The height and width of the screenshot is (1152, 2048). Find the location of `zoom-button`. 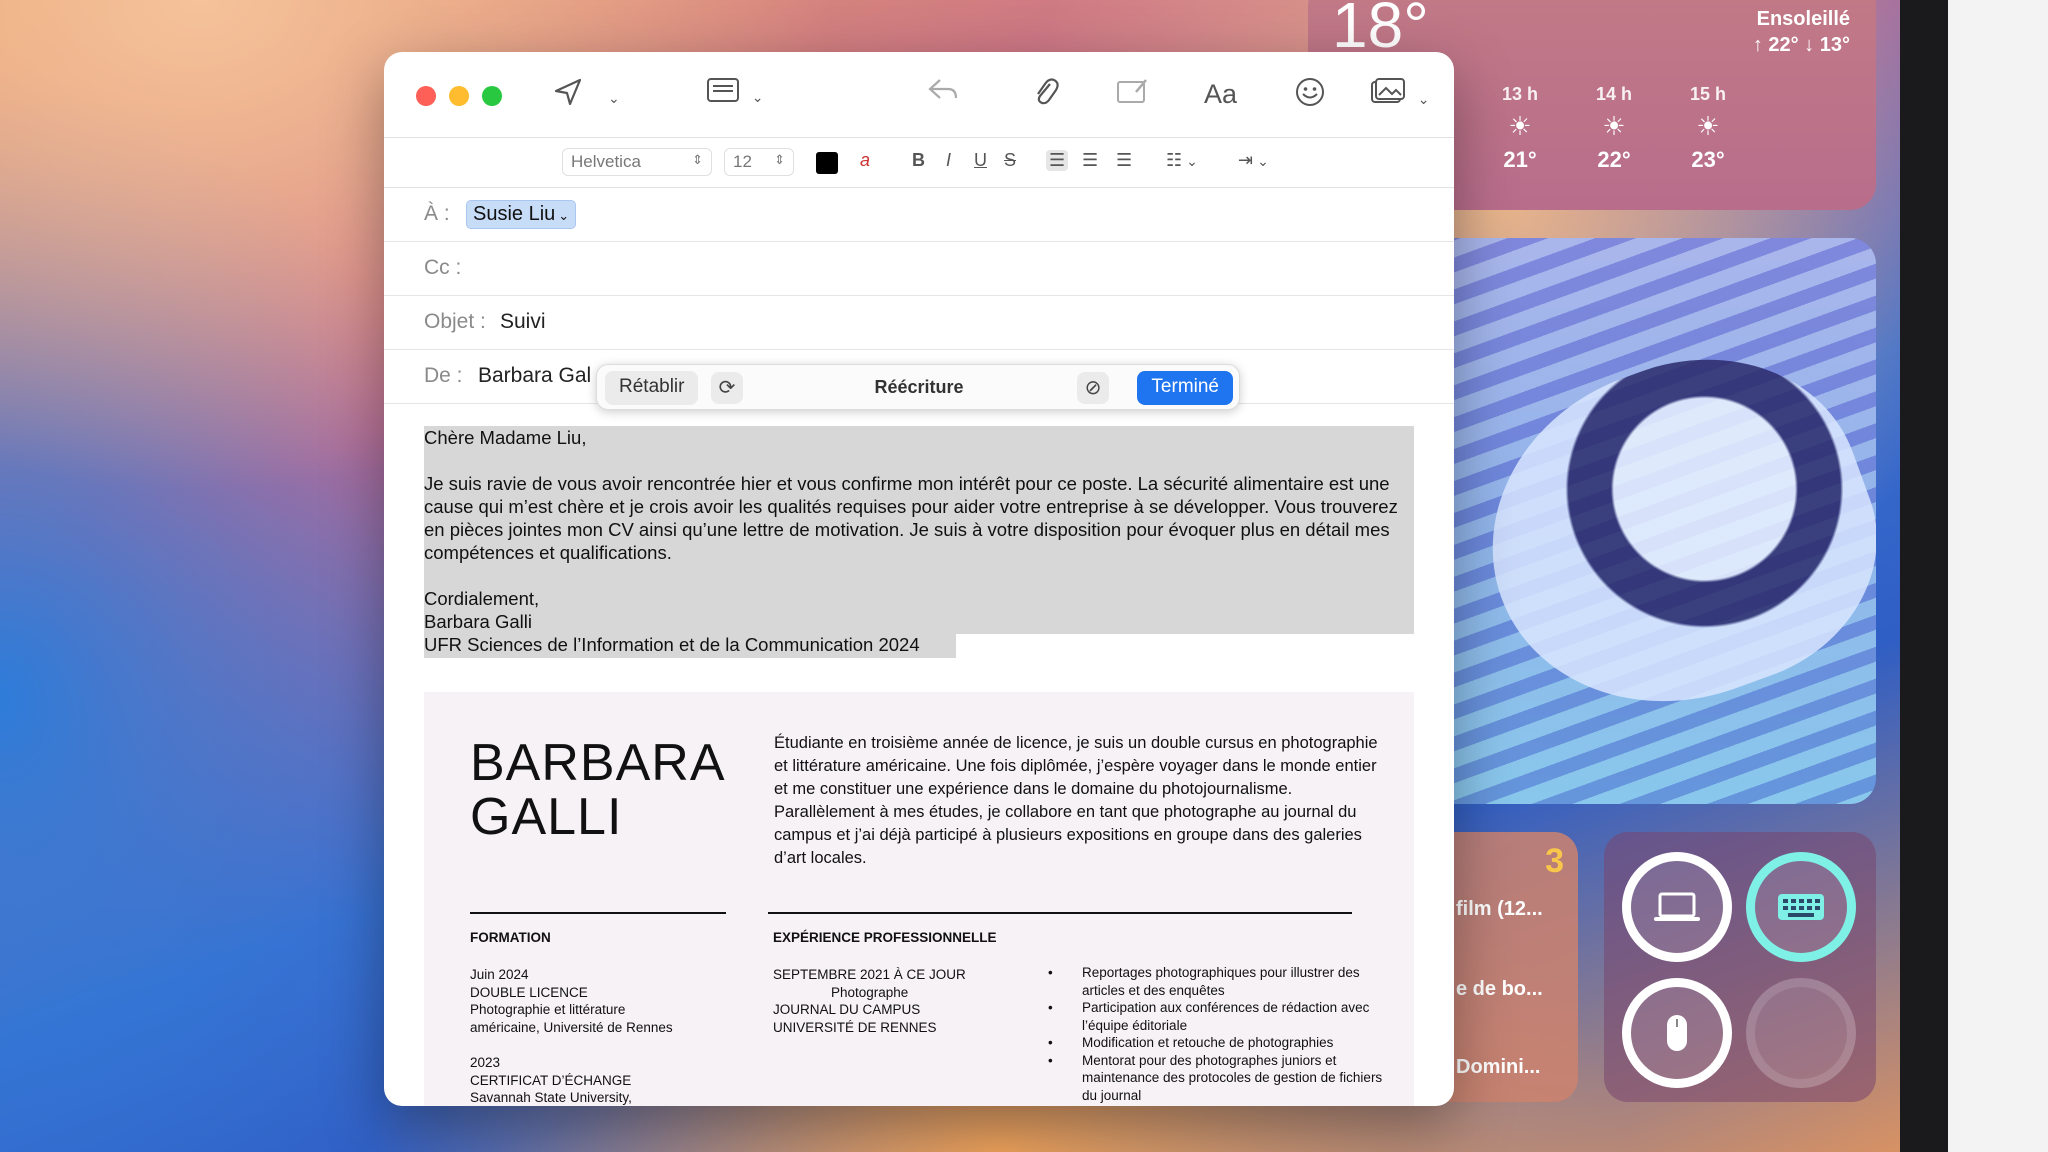

zoom-button is located at coordinates (492, 96).